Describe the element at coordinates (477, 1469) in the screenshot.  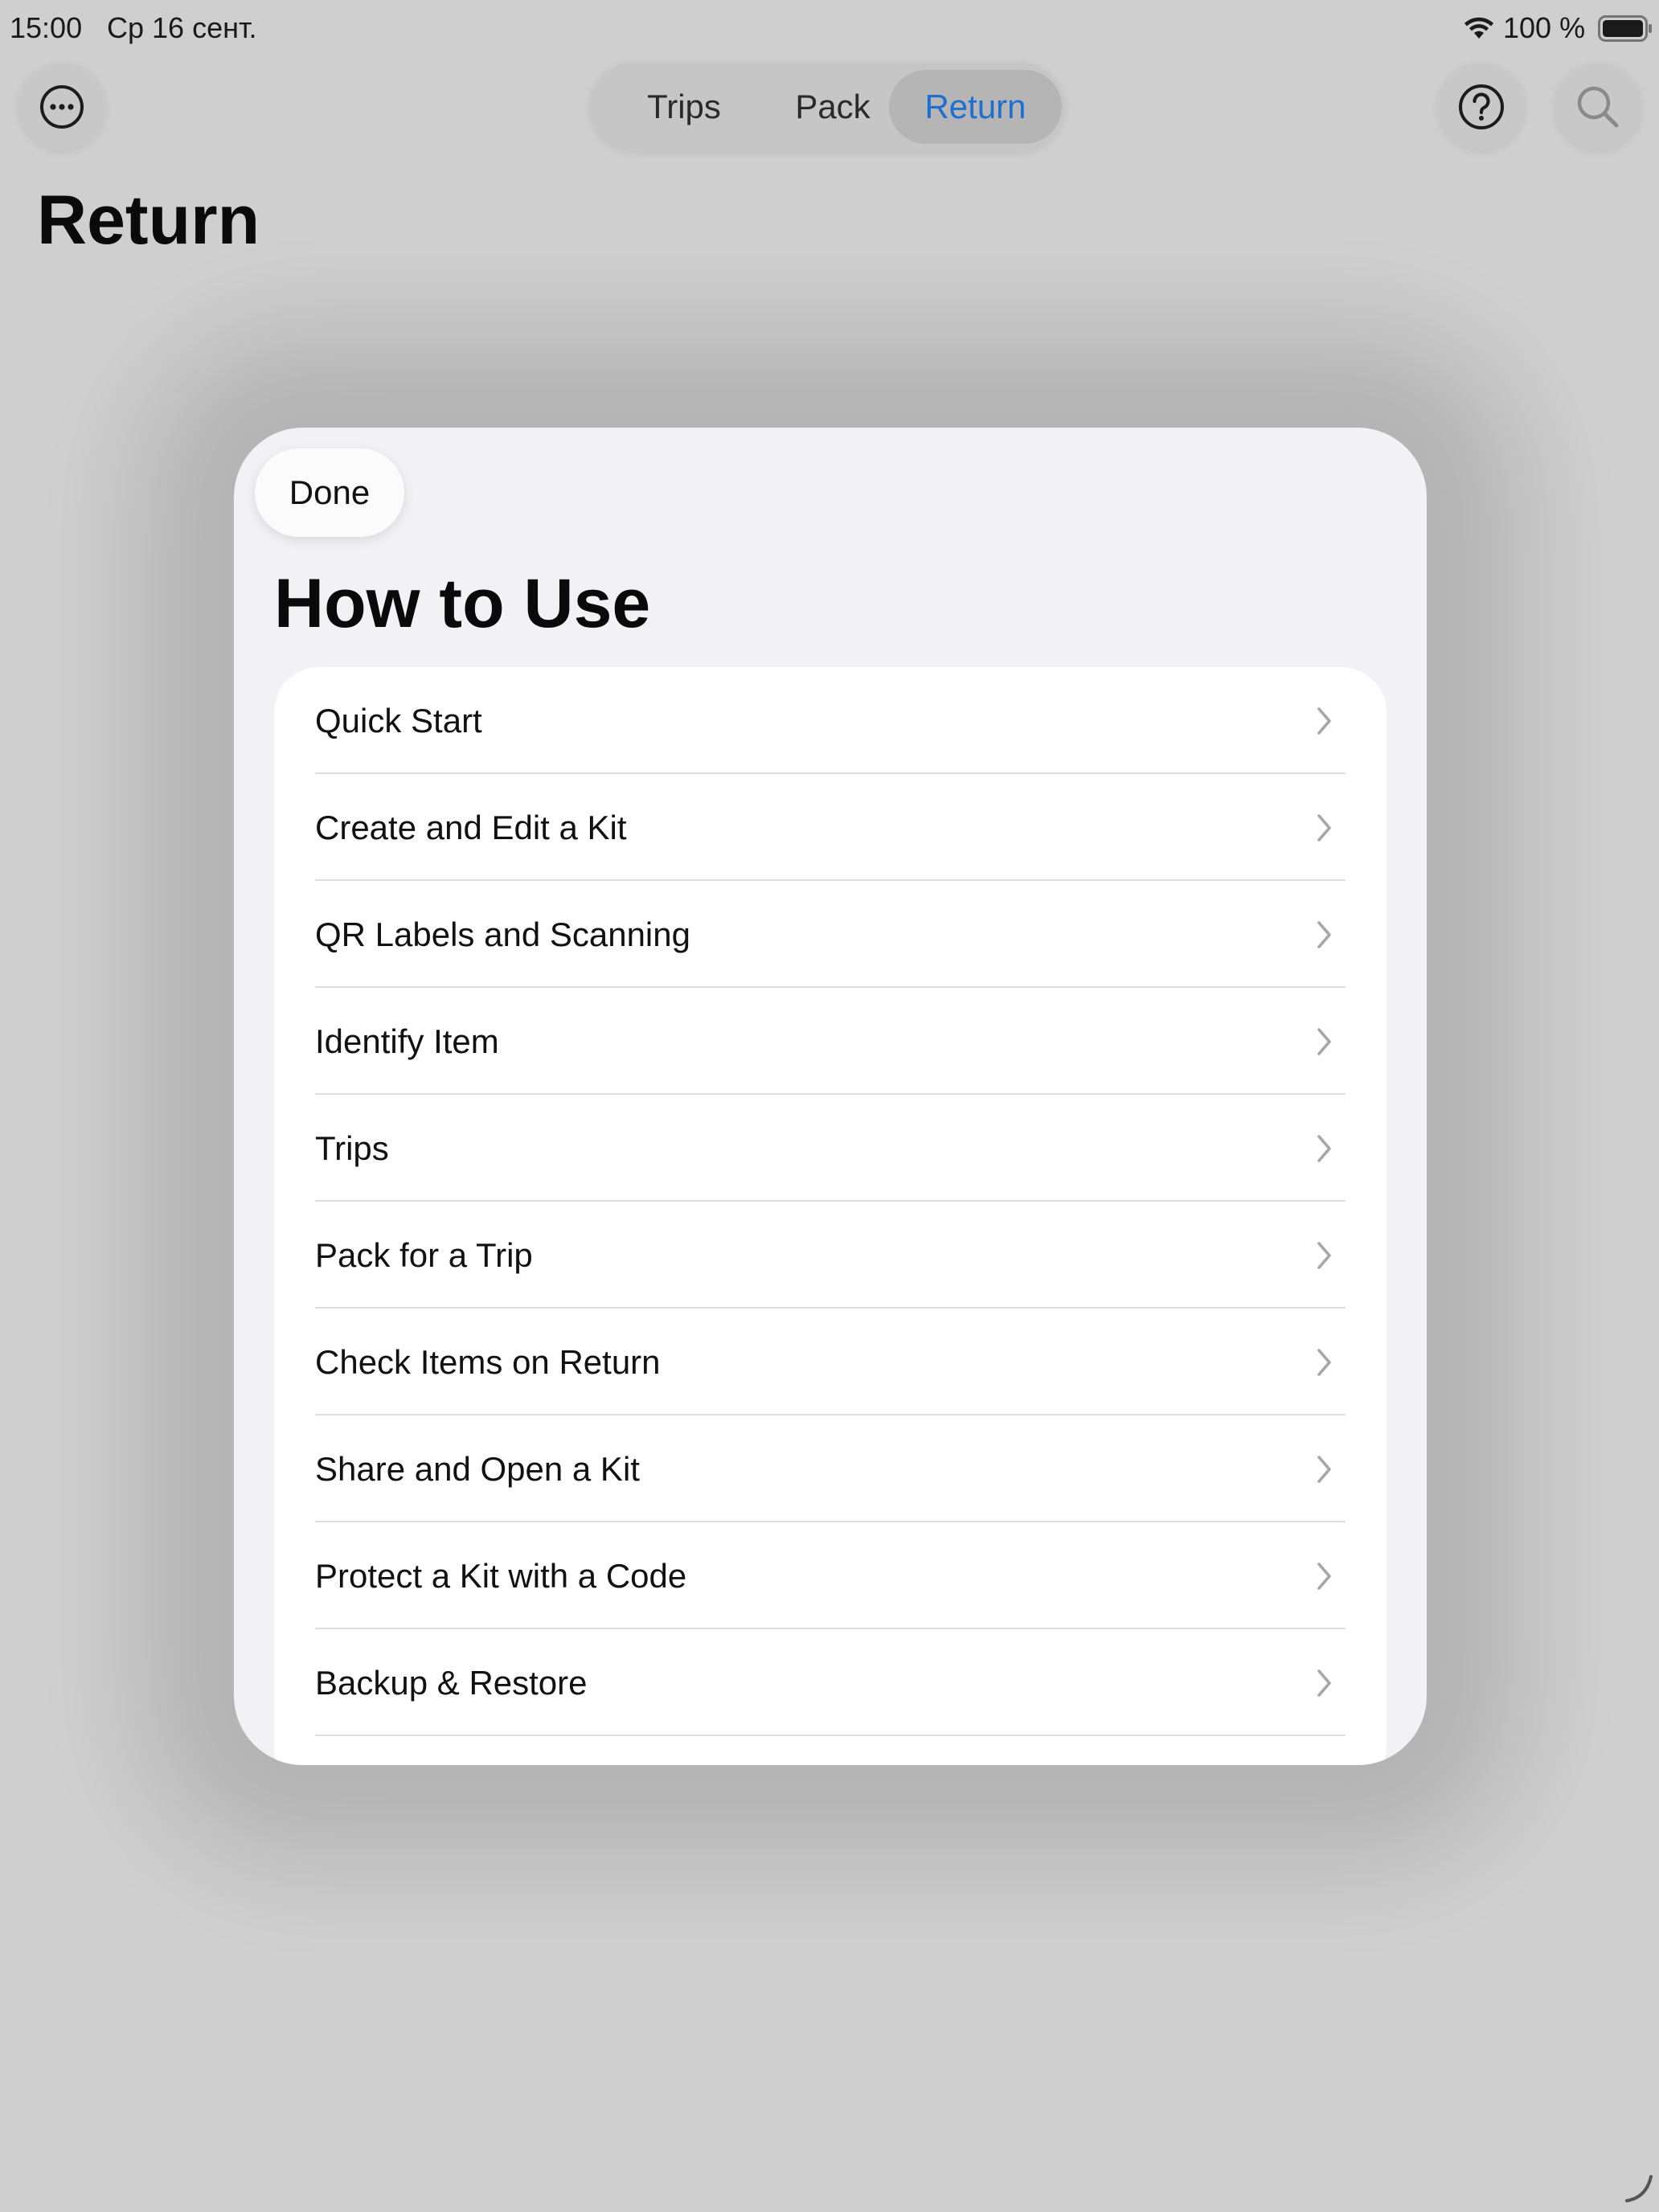
I see `list-item-label: Share and Open a Kit` at that location.